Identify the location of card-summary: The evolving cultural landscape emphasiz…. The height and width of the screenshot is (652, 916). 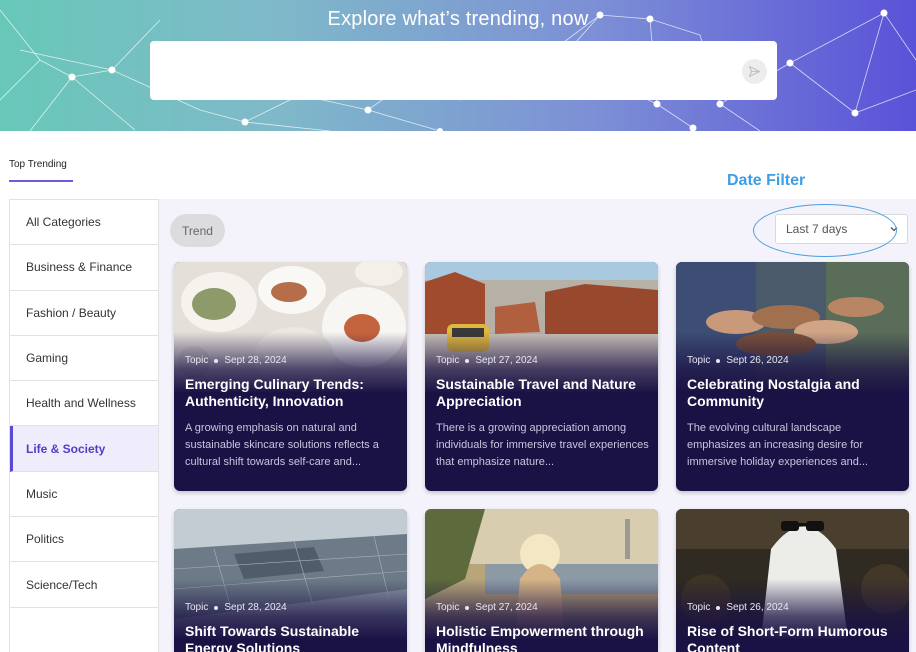
(777, 445).